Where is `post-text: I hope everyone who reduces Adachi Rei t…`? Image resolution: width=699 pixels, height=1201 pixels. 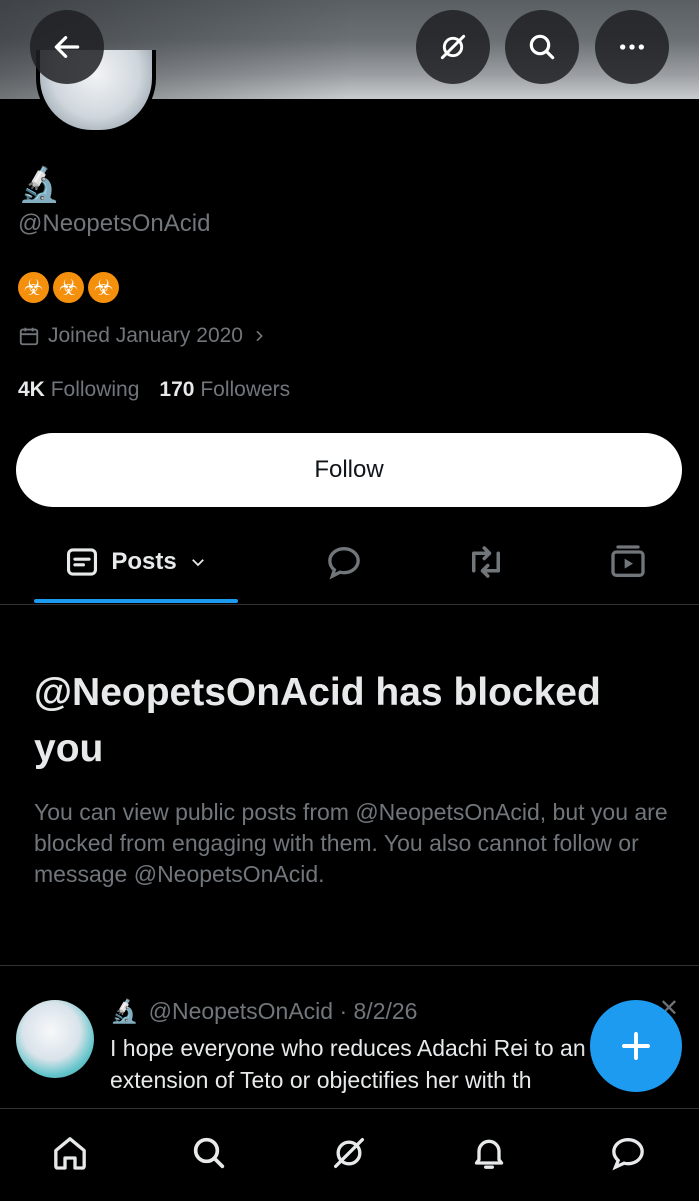 post-text: I hope everyone who reduces Adachi Rei t… is located at coordinates (348, 1064).